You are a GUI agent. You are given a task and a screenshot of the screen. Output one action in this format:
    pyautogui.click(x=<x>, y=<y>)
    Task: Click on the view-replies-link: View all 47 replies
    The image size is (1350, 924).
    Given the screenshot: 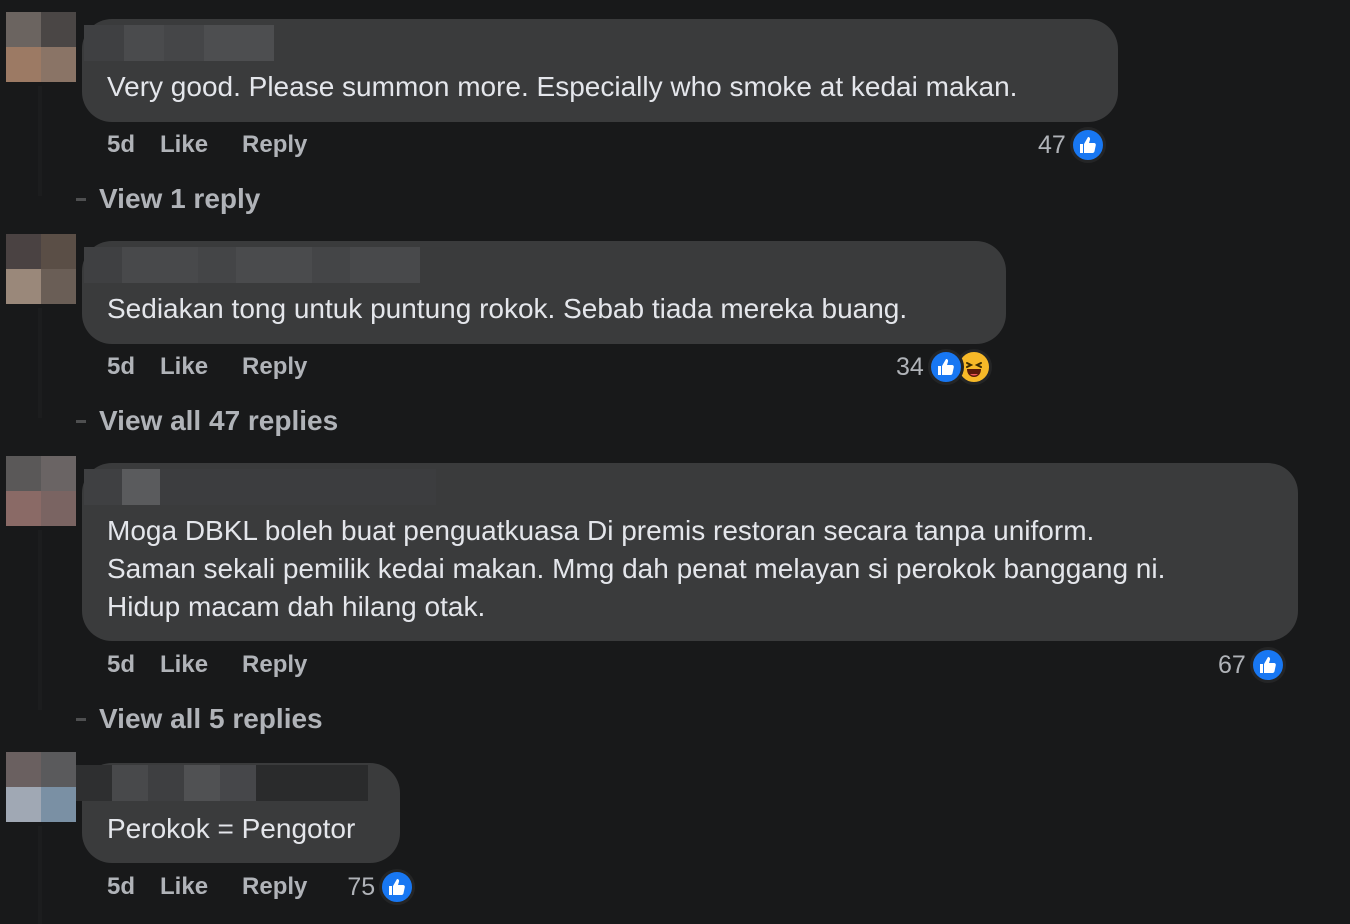 What is the action you would take?
    pyautogui.click(x=207, y=421)
    